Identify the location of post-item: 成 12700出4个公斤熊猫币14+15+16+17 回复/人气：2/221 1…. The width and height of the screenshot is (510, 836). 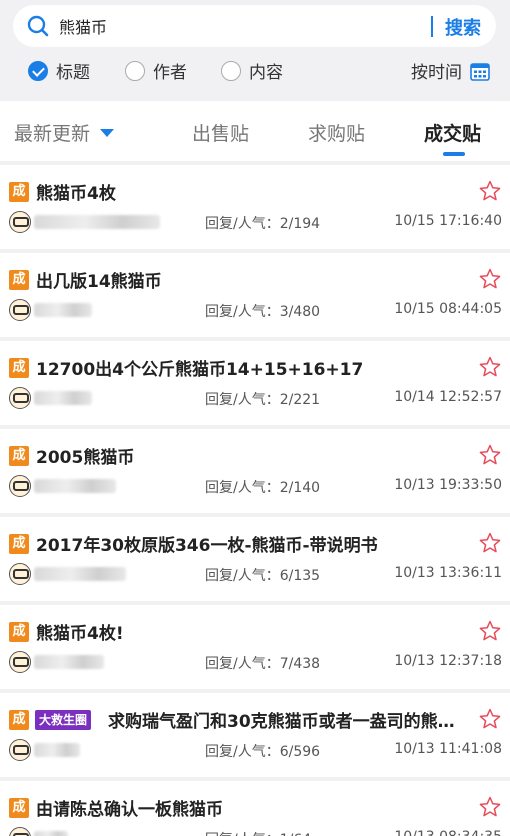
(255, 381).